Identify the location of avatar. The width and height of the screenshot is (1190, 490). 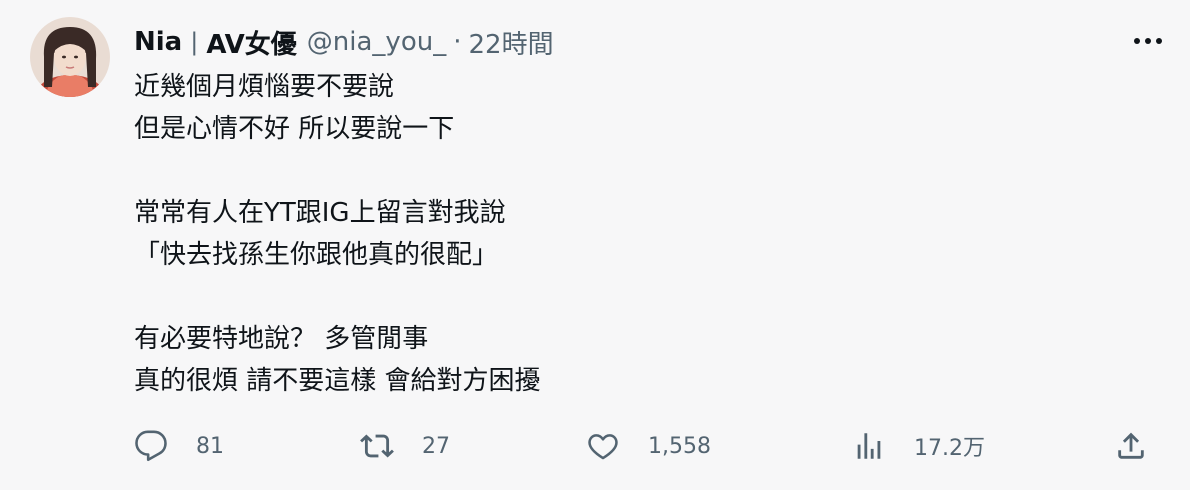
(70, 57).